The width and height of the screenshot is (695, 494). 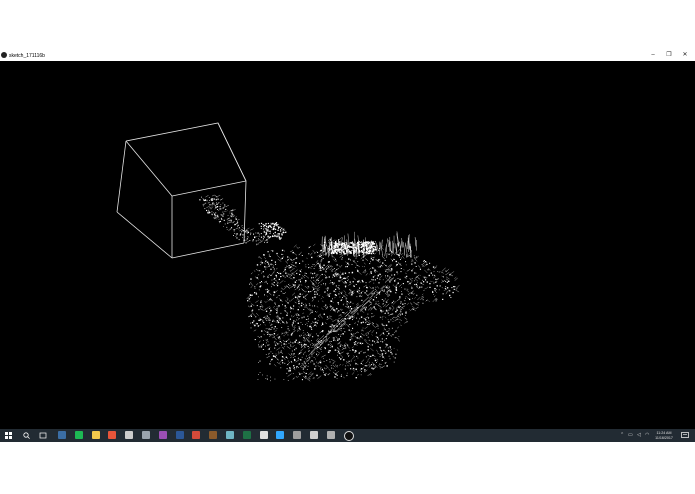 I want to click on file-explorer-icon, so click(x=95, y=435).